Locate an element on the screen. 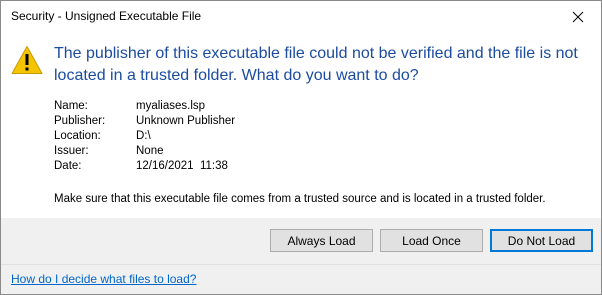 Image resolution: width=602 pixels, height=295 pixels. detail-row-date: Date: 12/16/2021 11:38 is located at coordinates (144, 166).